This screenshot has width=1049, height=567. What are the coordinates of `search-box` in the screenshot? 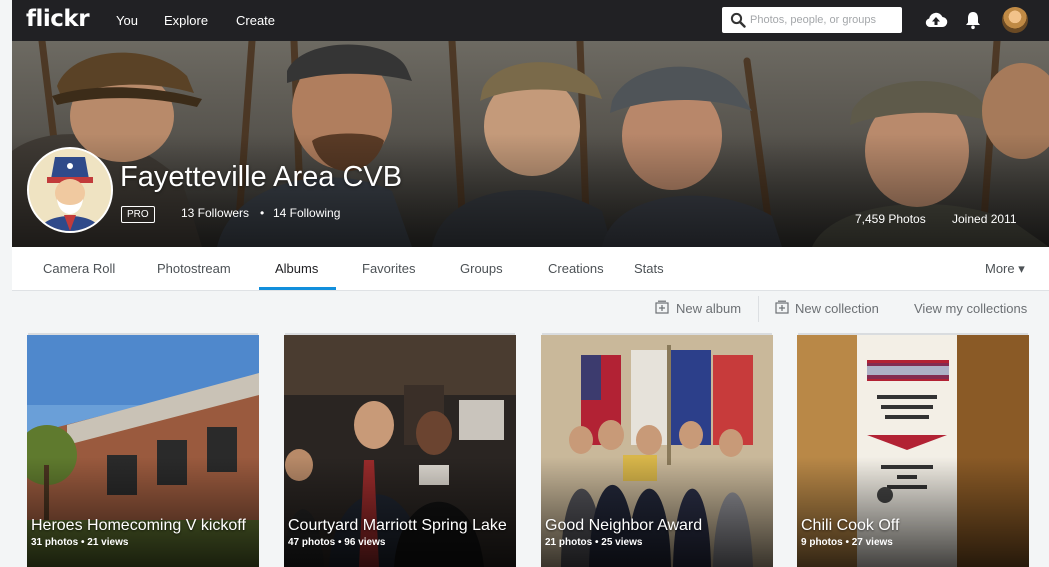 It's located at (812, 20).